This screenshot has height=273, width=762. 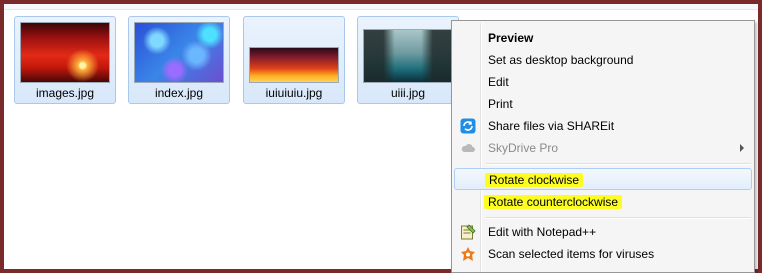 I want to click on menu-item-notepad-plus-plus: Edit with Notepad++, so click(x=603, y=232).